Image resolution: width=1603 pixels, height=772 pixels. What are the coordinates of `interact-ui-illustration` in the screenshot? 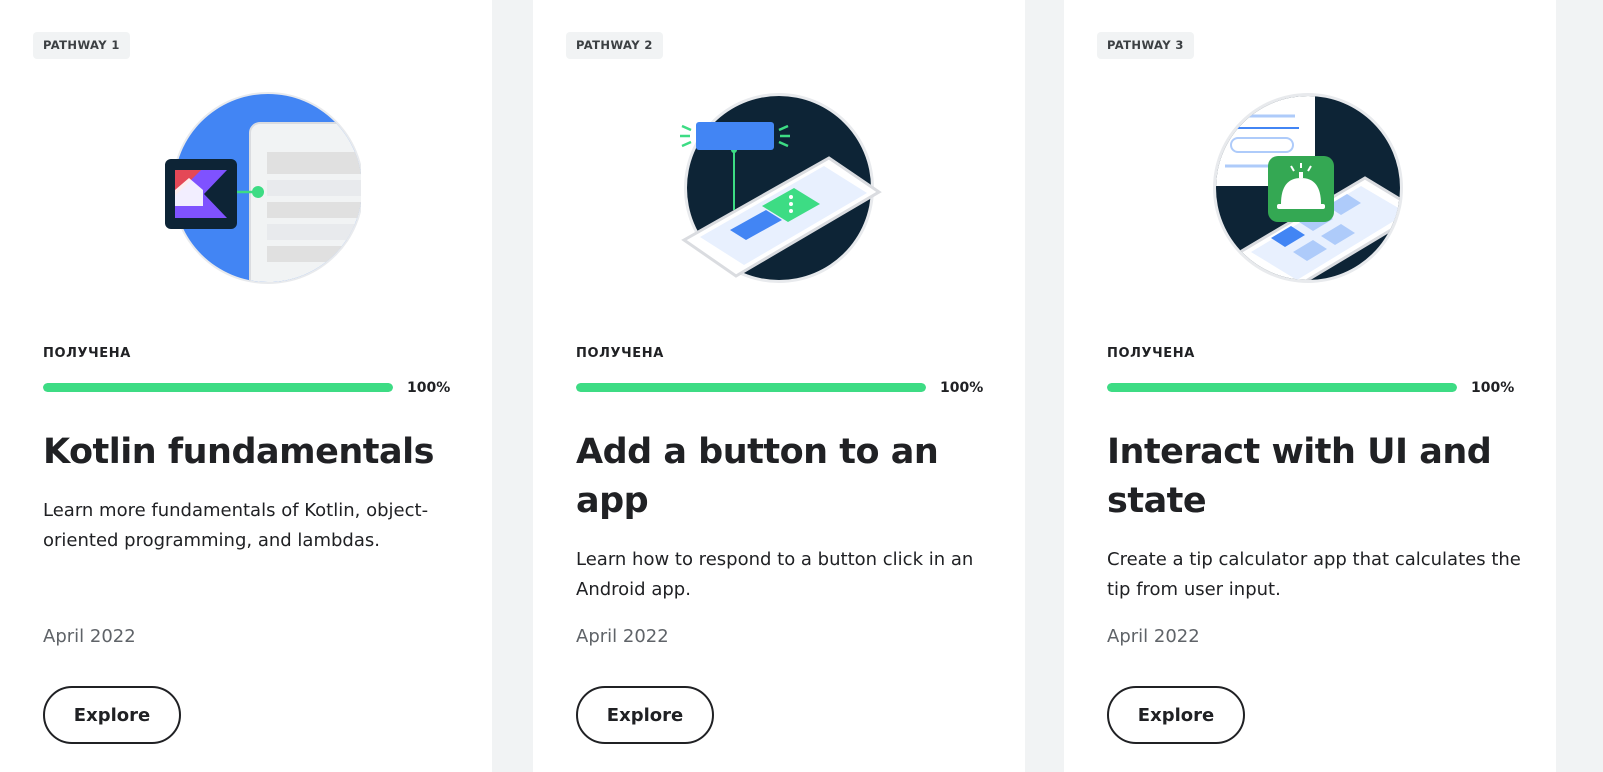 It's located at (1310, 190).